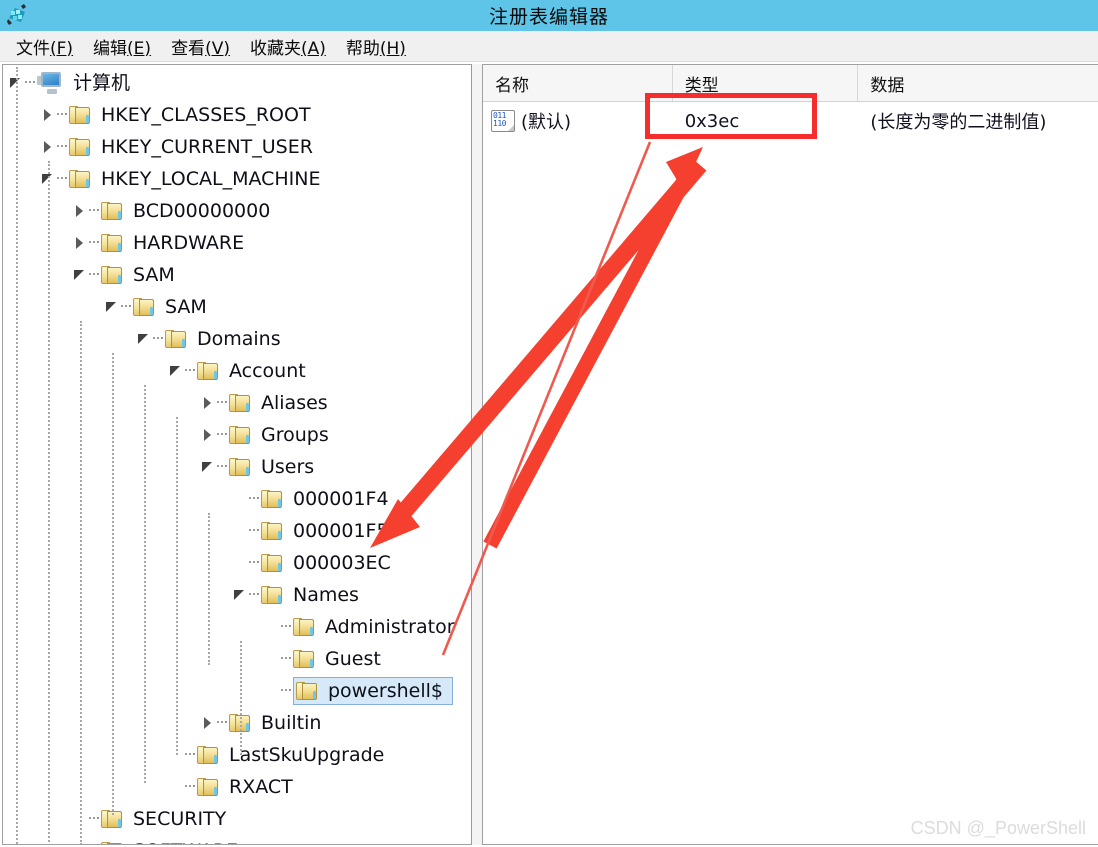 The image size is (1098, 847). What do you see at coordinates (267, 371) in the screenshot?
I see `tree-item-label: Account` at bounding box center [267, 371].